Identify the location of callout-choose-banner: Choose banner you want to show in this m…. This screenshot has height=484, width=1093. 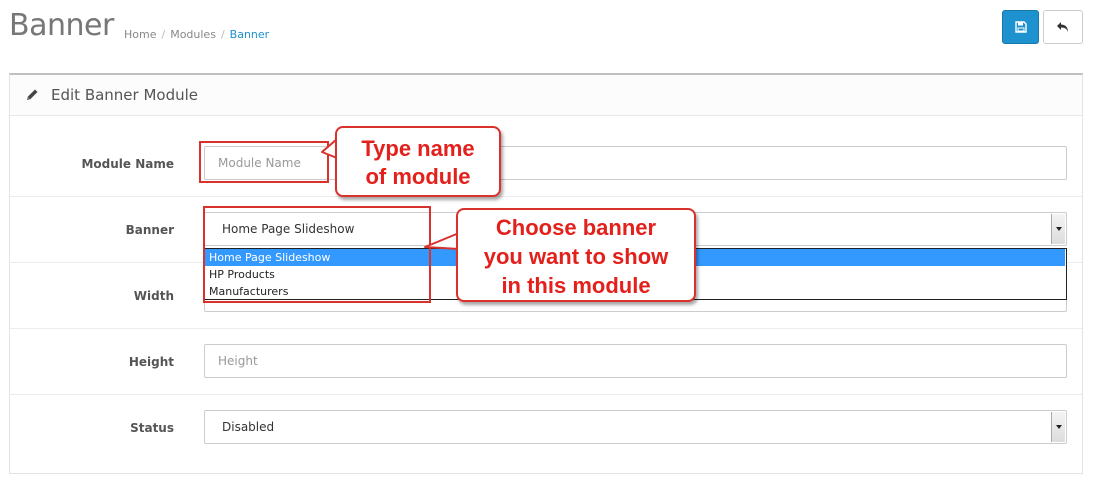
(576, 255).